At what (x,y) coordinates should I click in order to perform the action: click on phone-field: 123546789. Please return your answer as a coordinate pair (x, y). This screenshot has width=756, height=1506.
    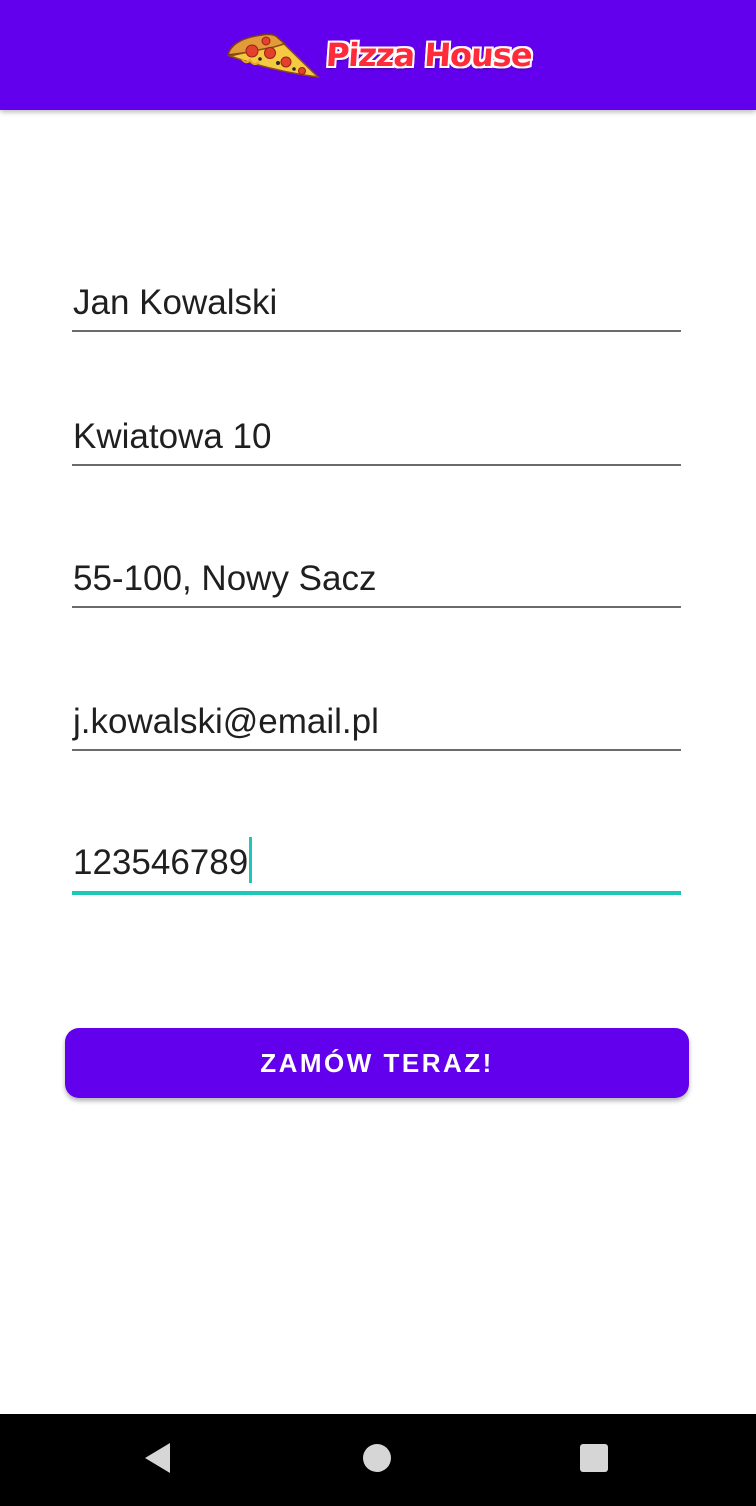
    Looking at the image, I should click on (376, 865).